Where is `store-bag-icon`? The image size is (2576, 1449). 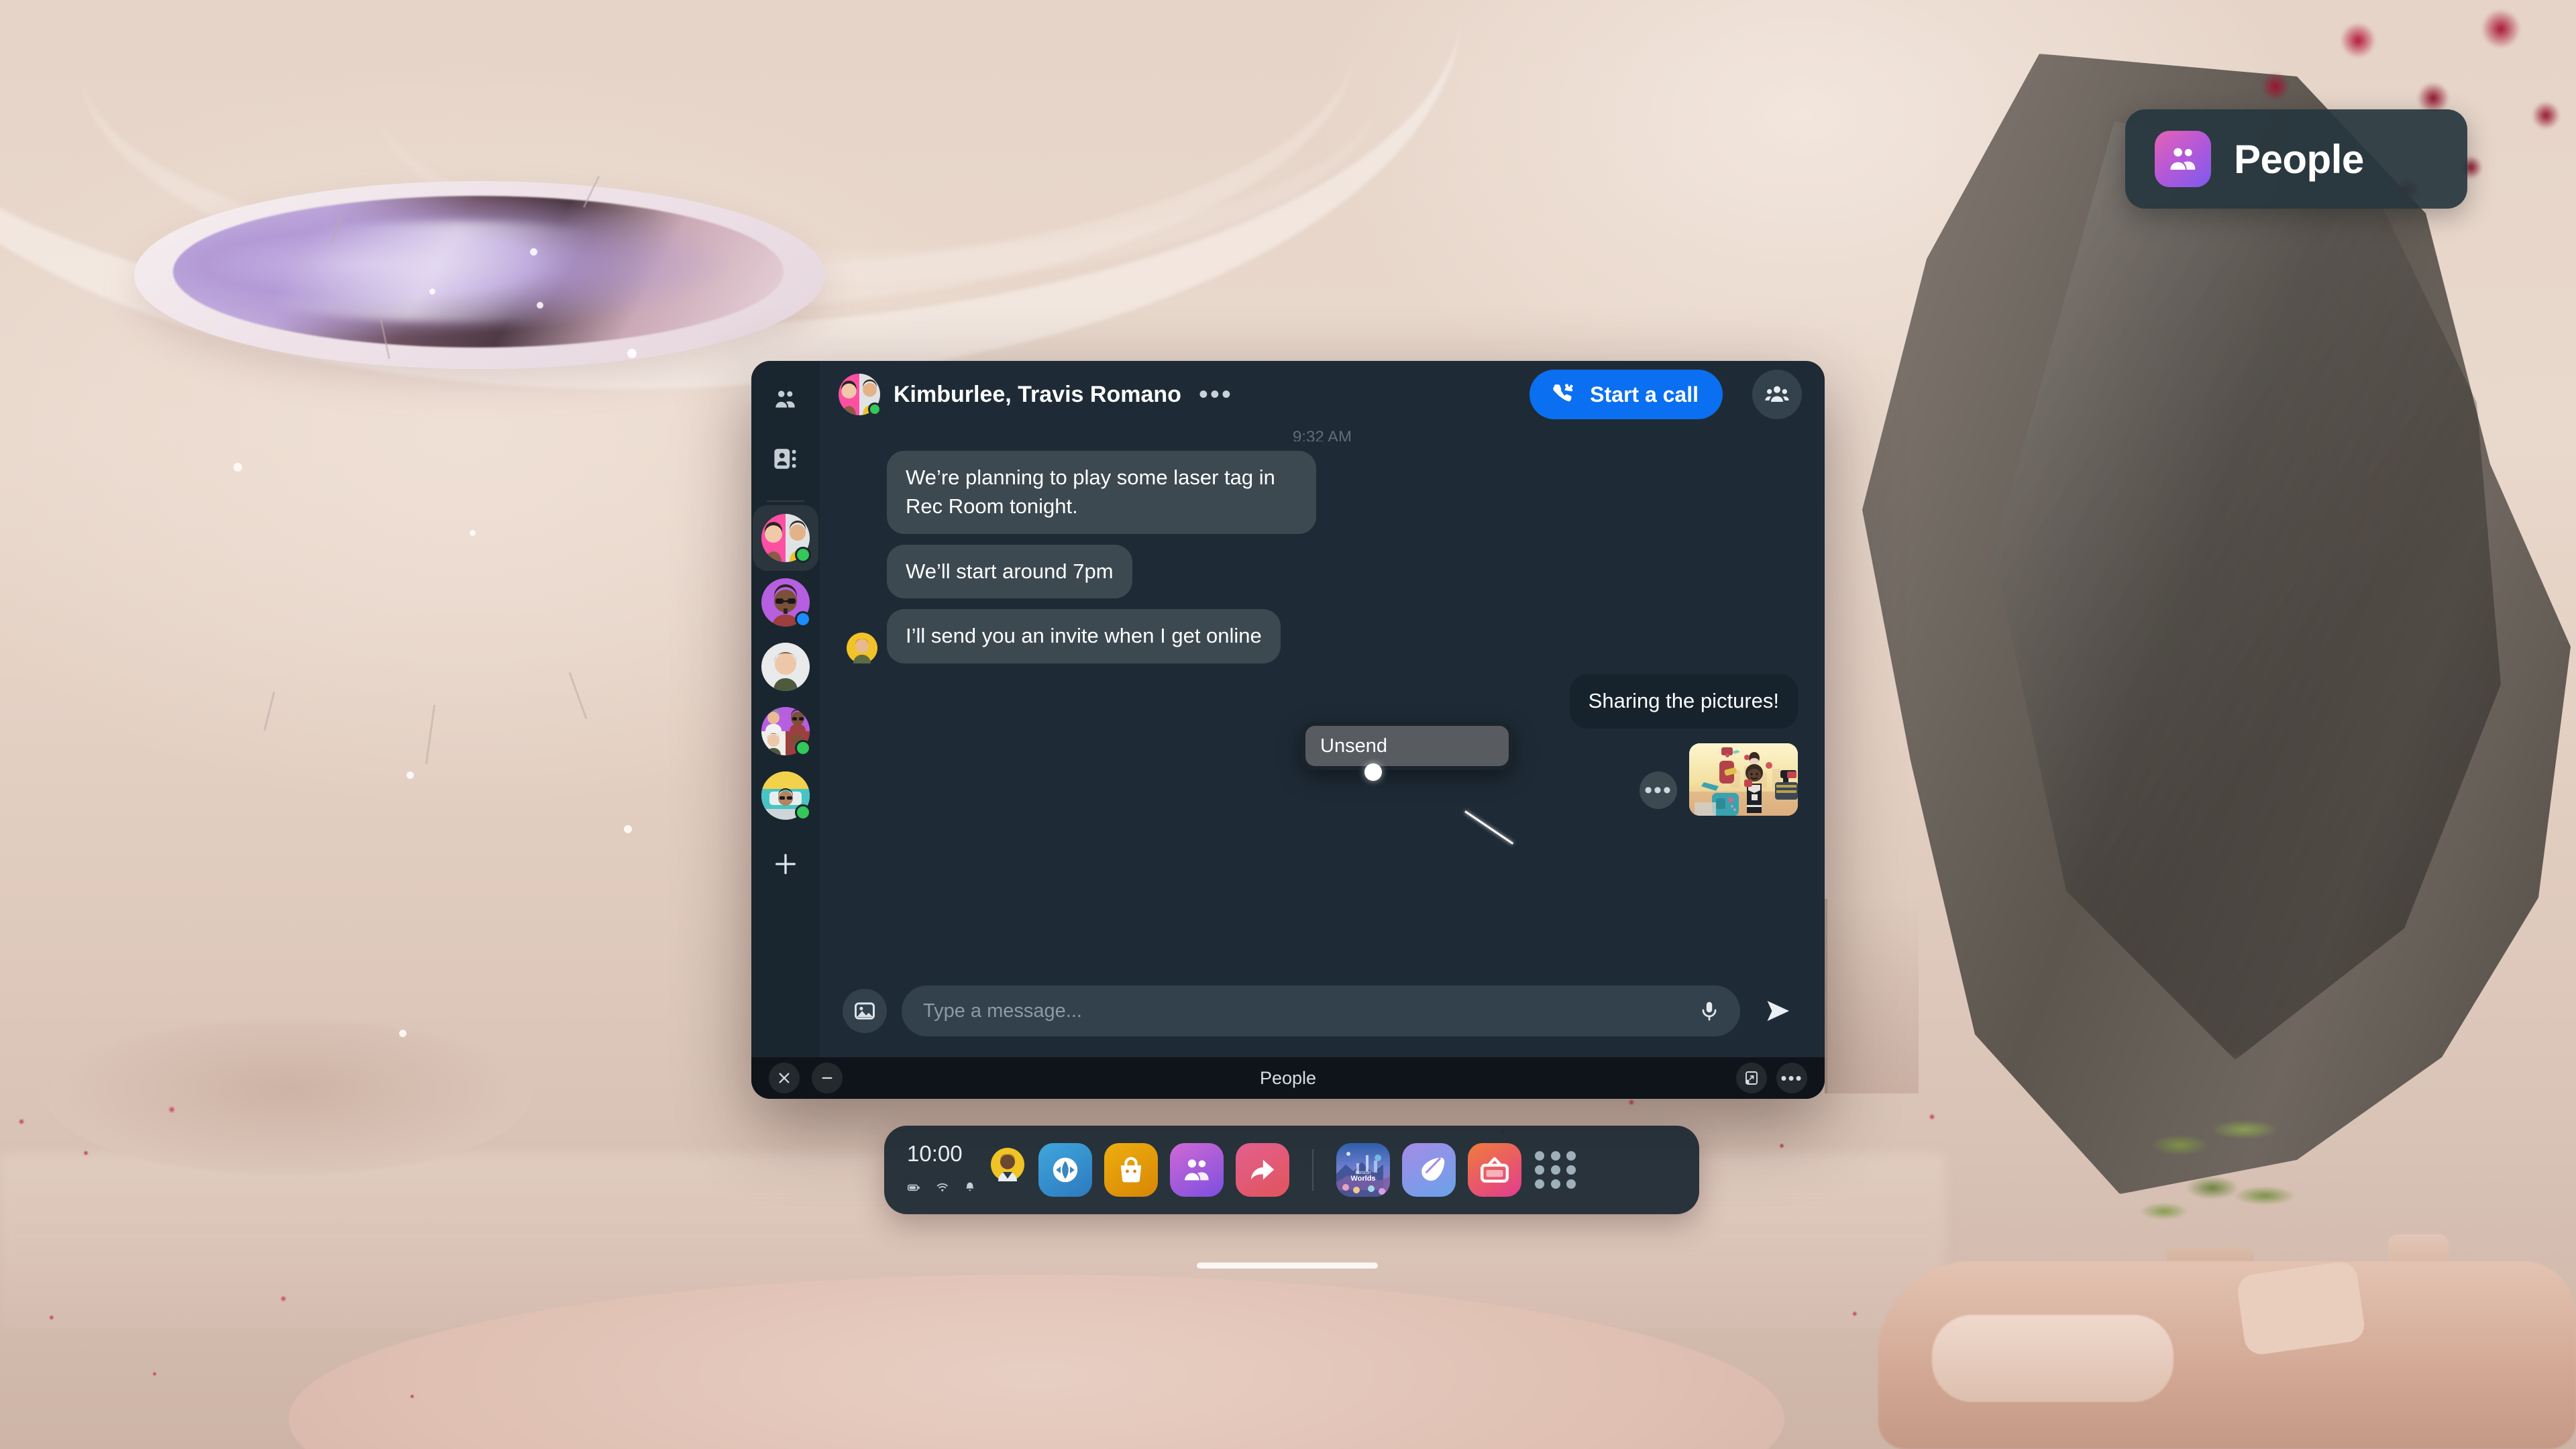 store-bag-icon is located at coordinates (1131, 1170).